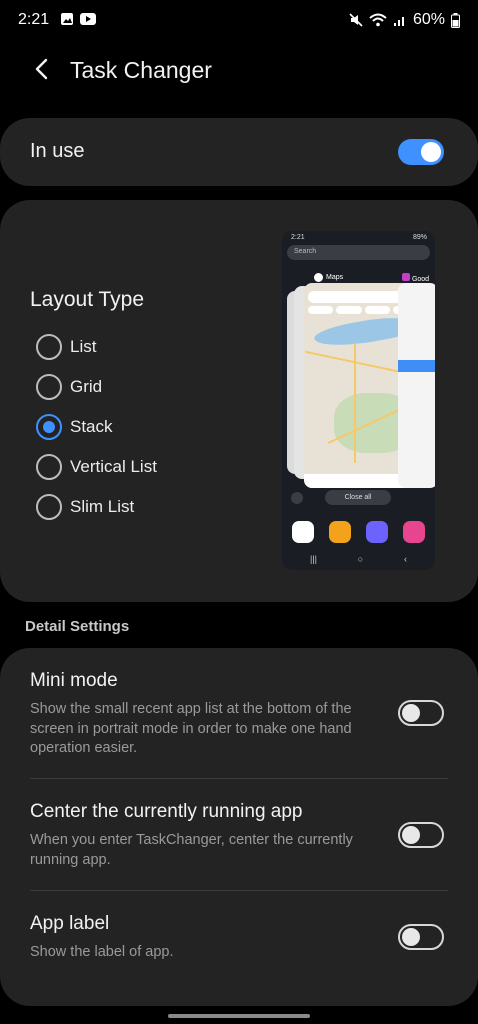 The image size is (478, 1024). Describe the element at coordinates (318, 277) in the screenshot. I see `maps-icon` at that location.